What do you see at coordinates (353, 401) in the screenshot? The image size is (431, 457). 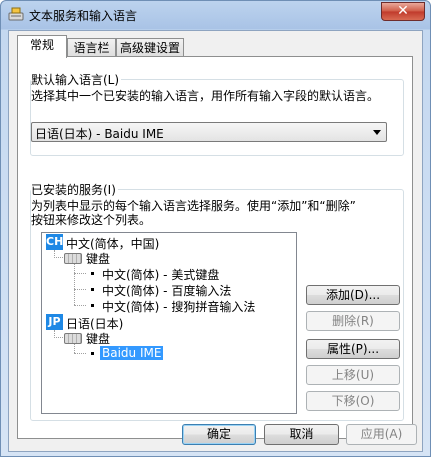 I see `move-down-button: 下移(O)` at bounding box center [353, 401].